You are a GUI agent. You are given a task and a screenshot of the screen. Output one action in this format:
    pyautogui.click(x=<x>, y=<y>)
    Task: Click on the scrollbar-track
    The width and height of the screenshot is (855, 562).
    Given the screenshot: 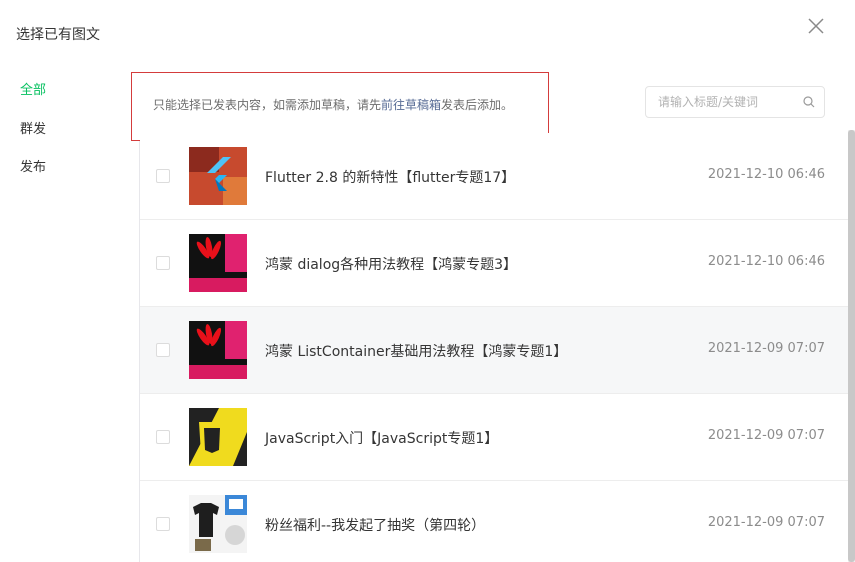 What is the action you would take?
    pyautogui.click(x=851, y=346)
    